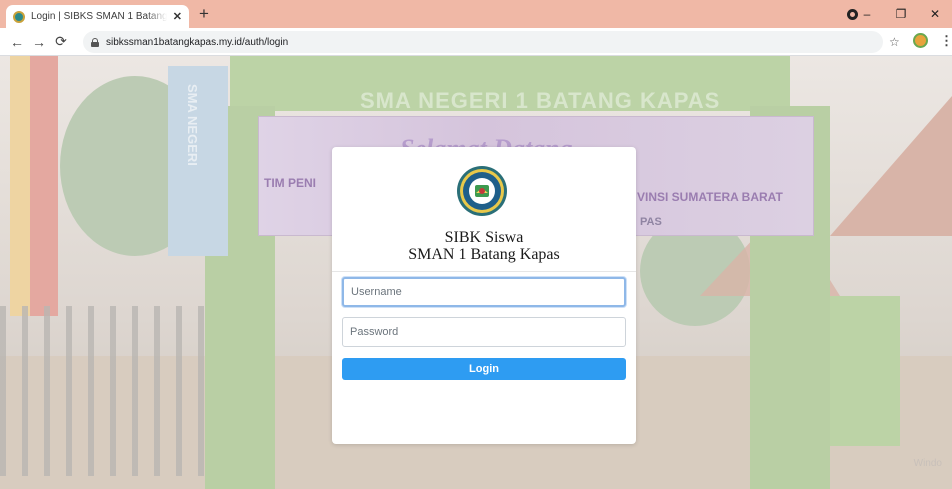 The width and height of the screenshot is (952, 489). I want to click on window-controls: – ❐ ✕, so click(901, 14).